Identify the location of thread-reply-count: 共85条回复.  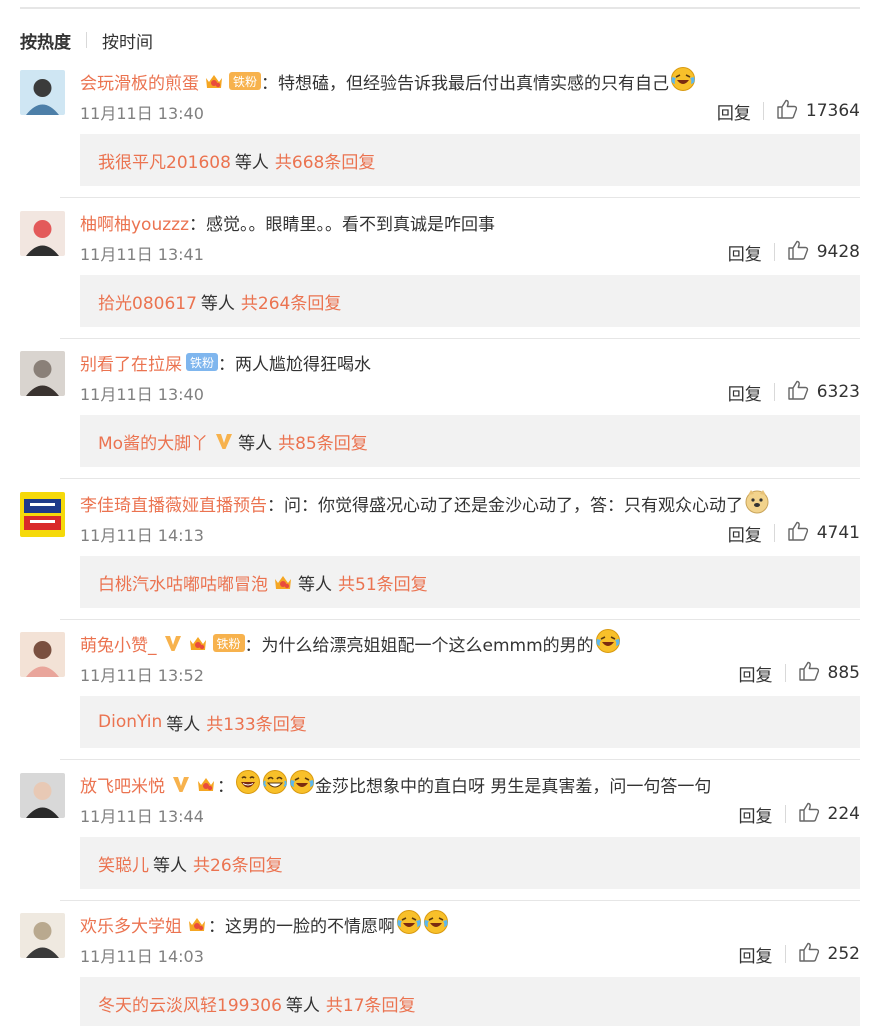
(323, 441).